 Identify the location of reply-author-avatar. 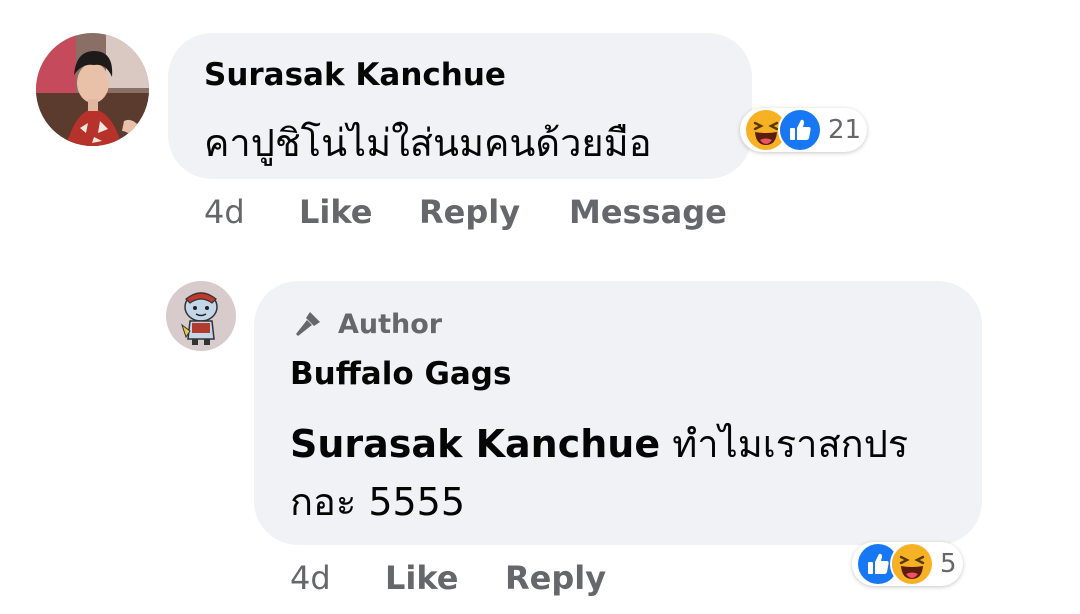
(201, 316).